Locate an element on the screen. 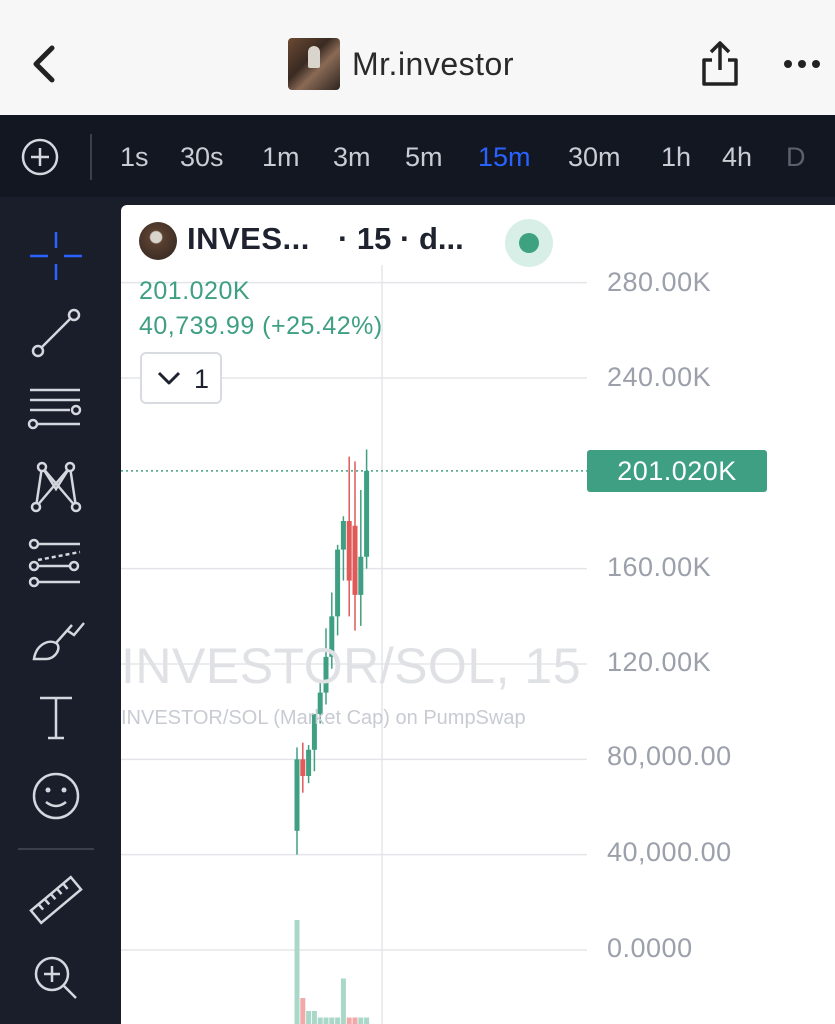 Image resolution: width=835 pixels, height=1024 pixels. market-status-icon is located at coordinates (529, 243).